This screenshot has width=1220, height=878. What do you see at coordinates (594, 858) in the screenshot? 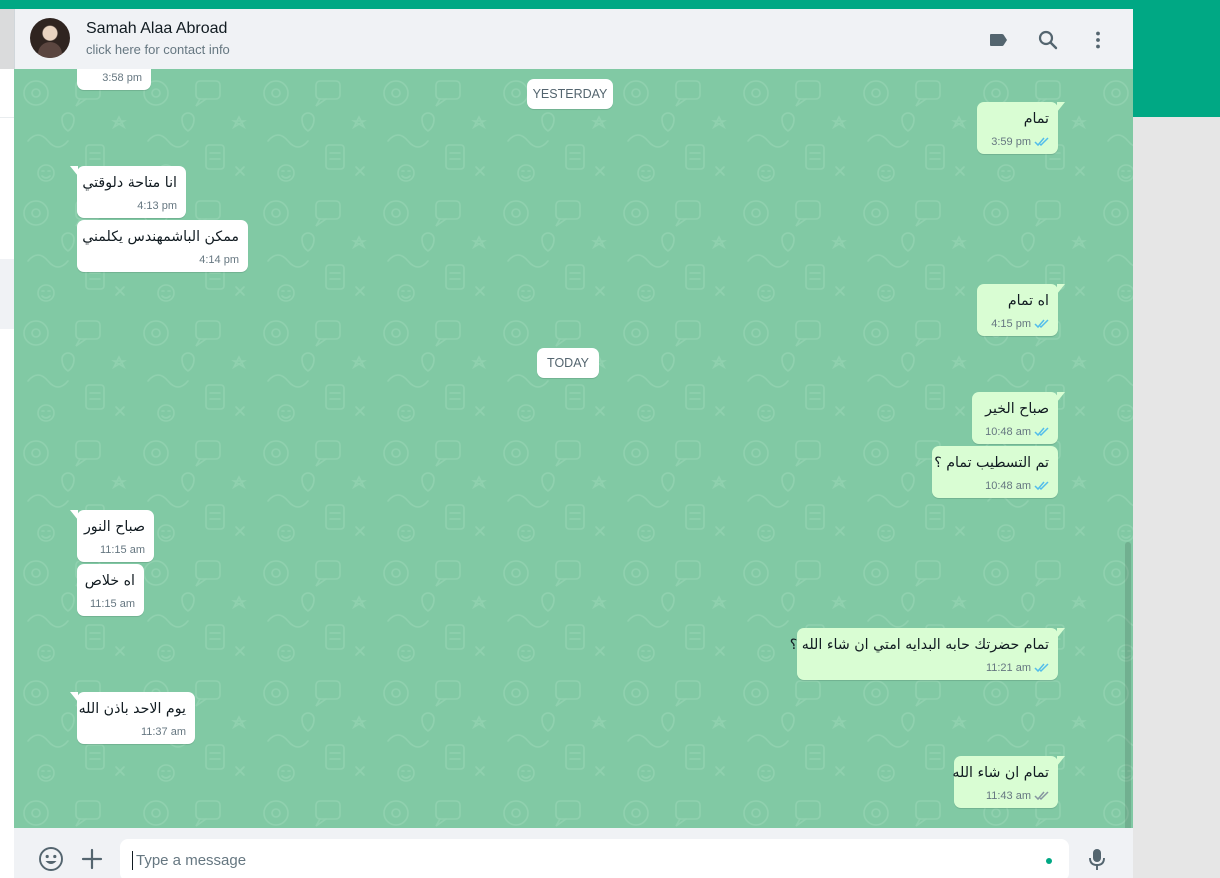
I see `message-input: Type a message` at bounding box center [594, 858].